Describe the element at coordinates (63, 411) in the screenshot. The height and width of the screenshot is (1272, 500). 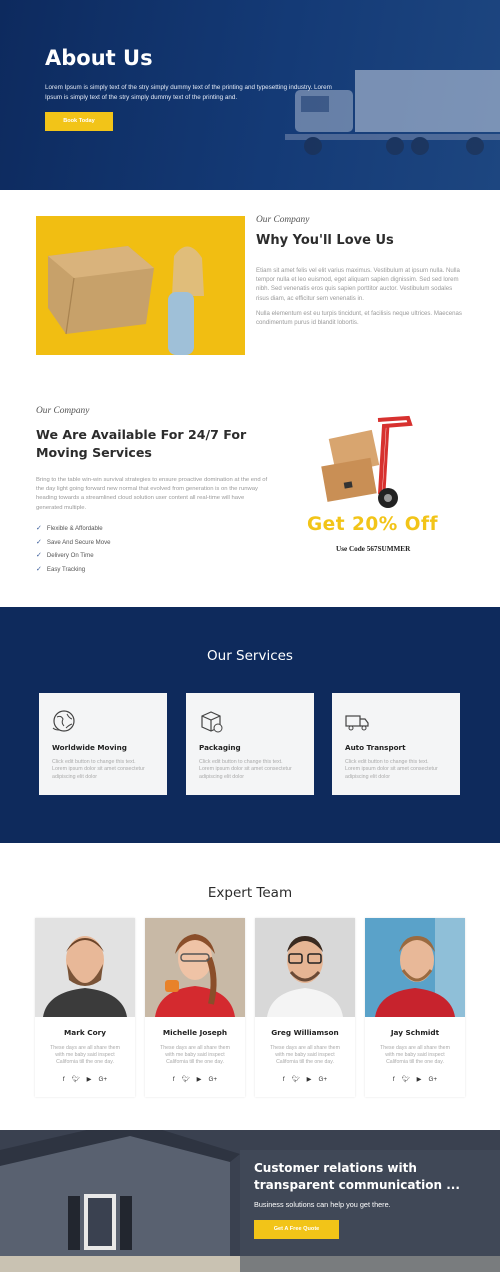
I see `available-kicker: Our Company` at that location.